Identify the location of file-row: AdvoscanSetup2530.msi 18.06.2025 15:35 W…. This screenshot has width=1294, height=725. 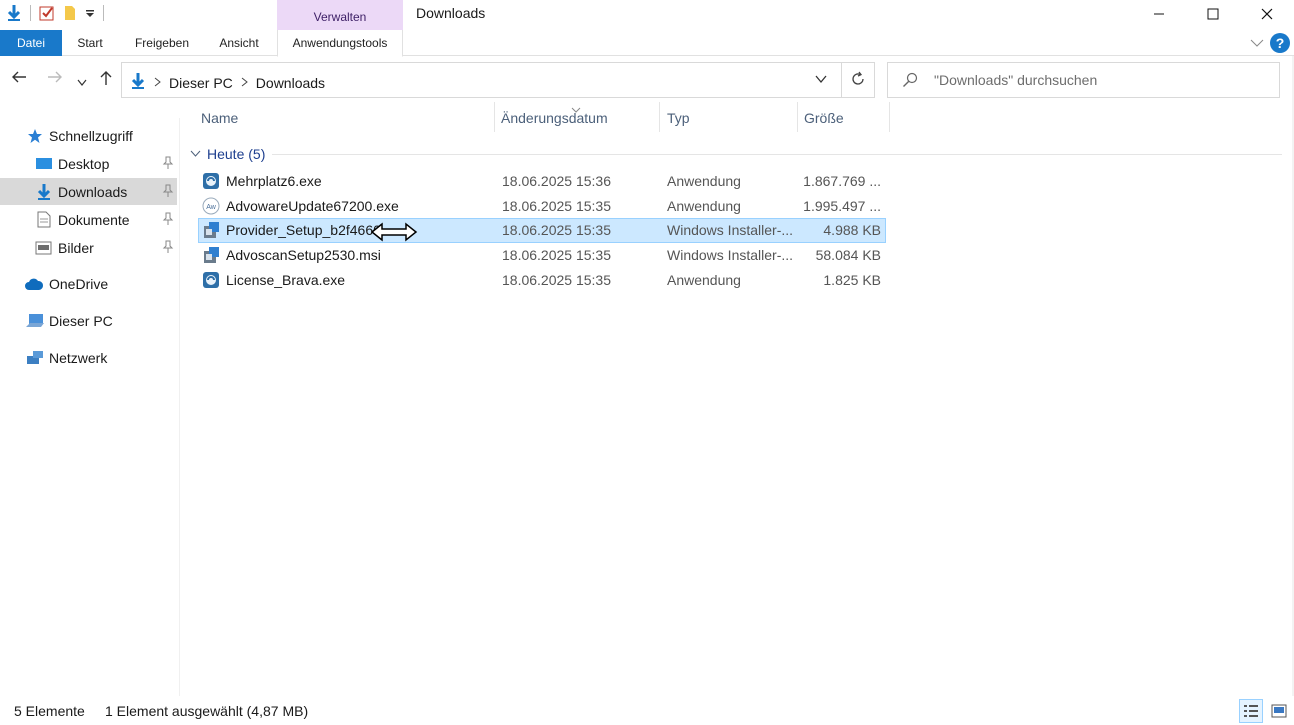
(542, 255).